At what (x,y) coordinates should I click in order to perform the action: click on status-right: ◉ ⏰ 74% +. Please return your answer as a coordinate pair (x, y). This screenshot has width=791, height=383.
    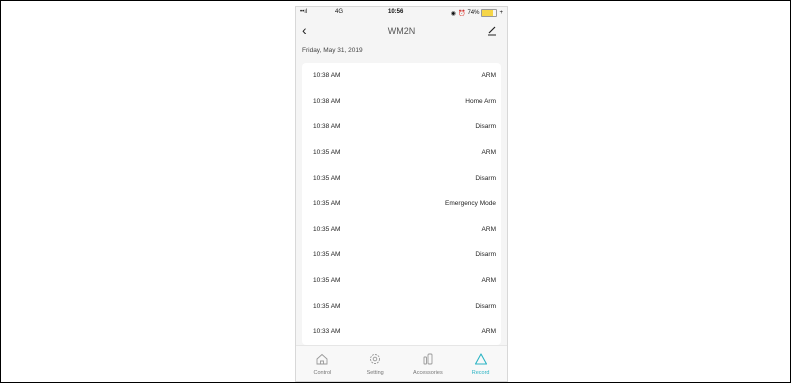
    Looking at the image, I should click on (477, 13).